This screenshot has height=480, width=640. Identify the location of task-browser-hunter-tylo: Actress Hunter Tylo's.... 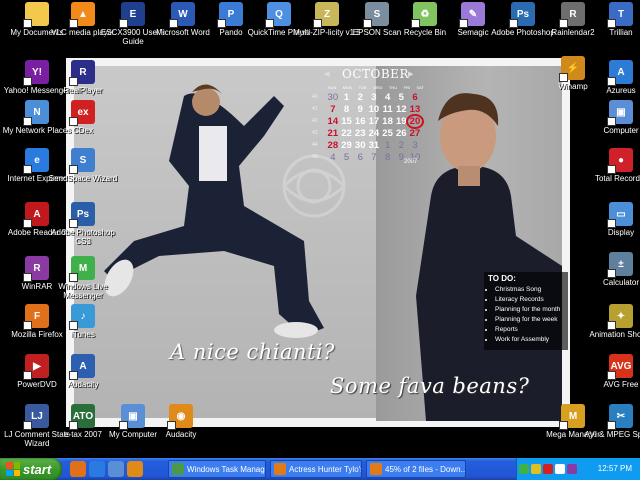
(316, 469).